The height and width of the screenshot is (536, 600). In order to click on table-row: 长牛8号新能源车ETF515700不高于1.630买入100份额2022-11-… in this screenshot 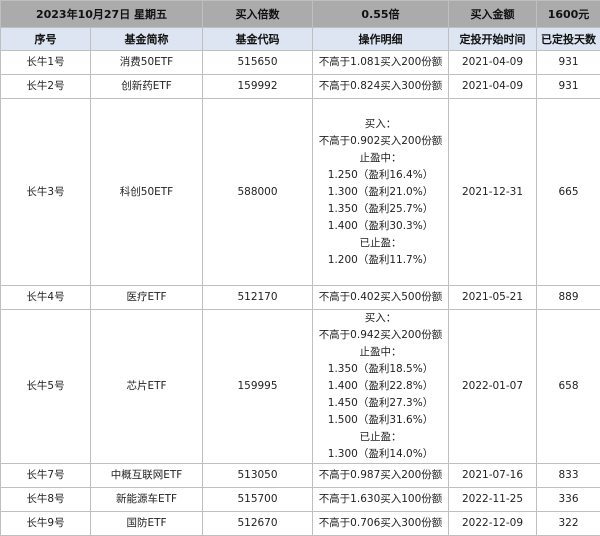, I will do `click(300, 500)`.